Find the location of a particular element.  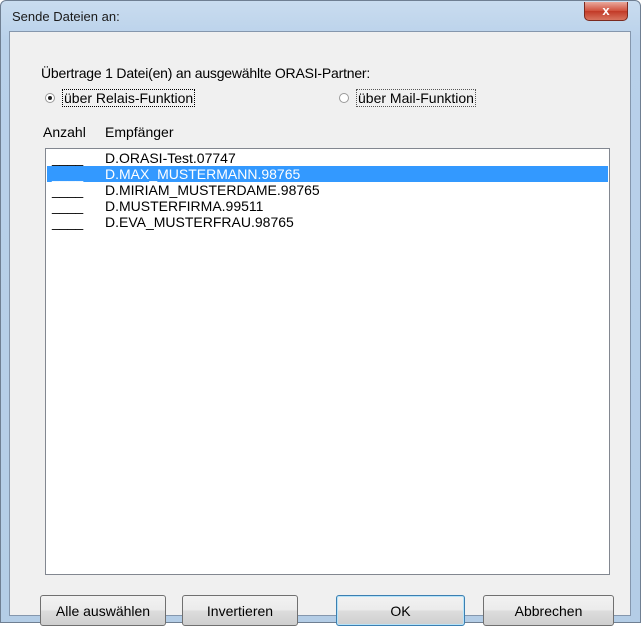

list-item: ____ D.MAX_MUSTERMANN.98765 is located at coordinates (327, 174).